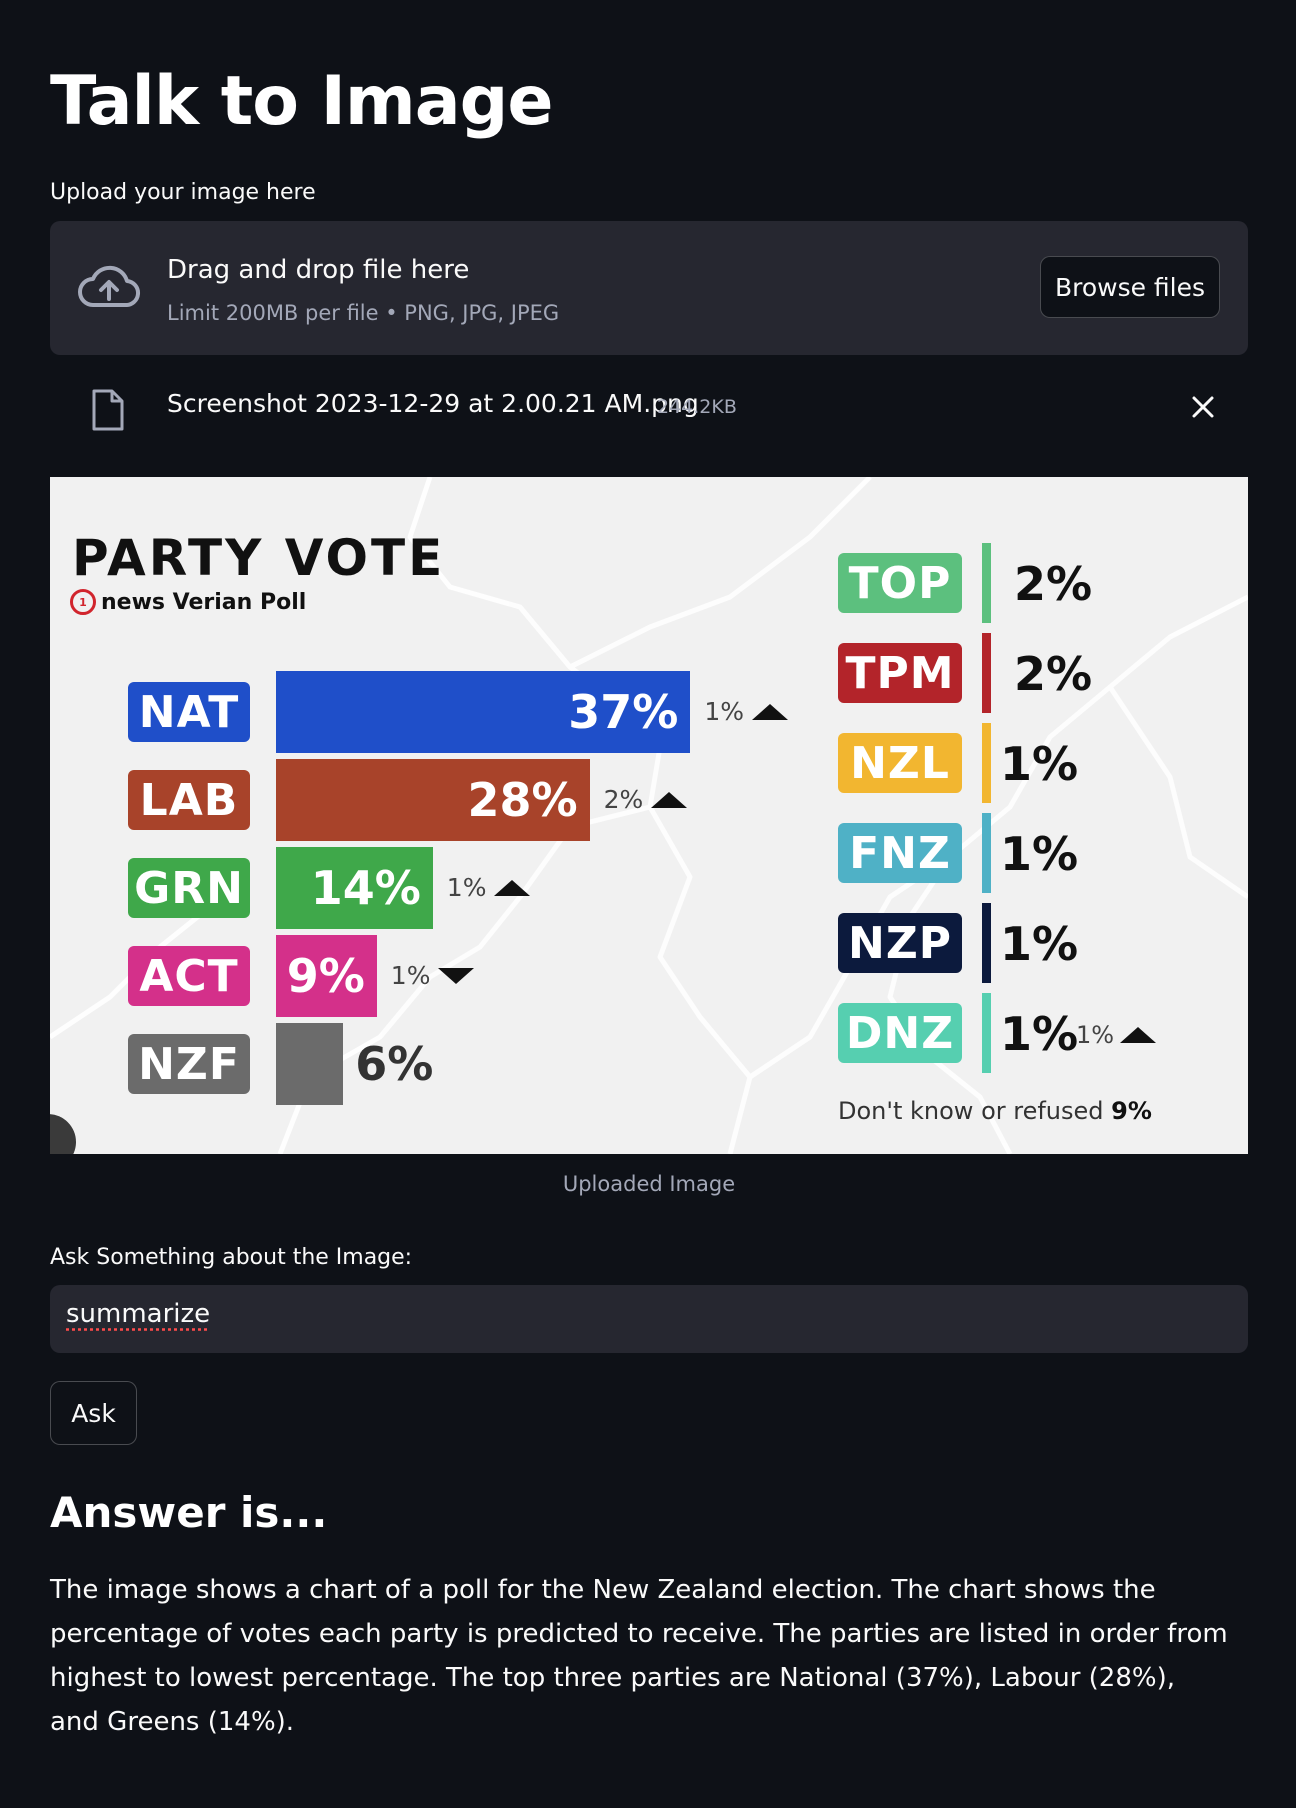 This screenshot has height=1808, width=1296. Describe the element at coordinates (1203, 407) in the screenshot. I see `close-icon` at that location.